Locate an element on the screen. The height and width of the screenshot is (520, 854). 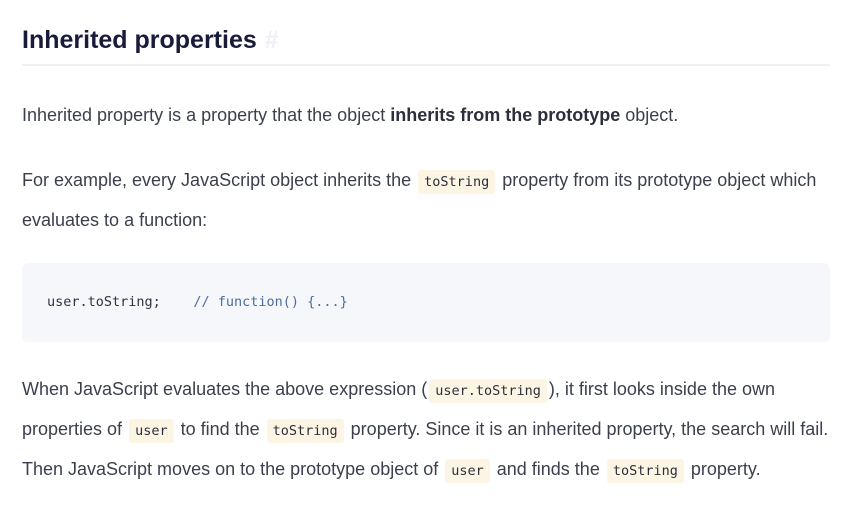
code-spacer is located at coordinates (177, 302).